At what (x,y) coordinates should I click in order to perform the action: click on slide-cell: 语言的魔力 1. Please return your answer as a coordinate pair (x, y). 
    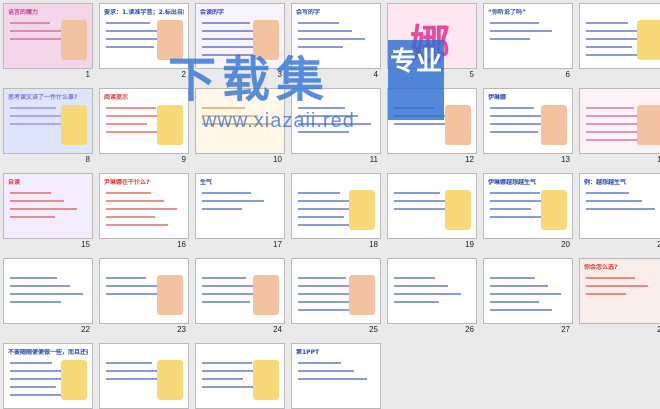
    Looking at the image, I should click on (48, 42).